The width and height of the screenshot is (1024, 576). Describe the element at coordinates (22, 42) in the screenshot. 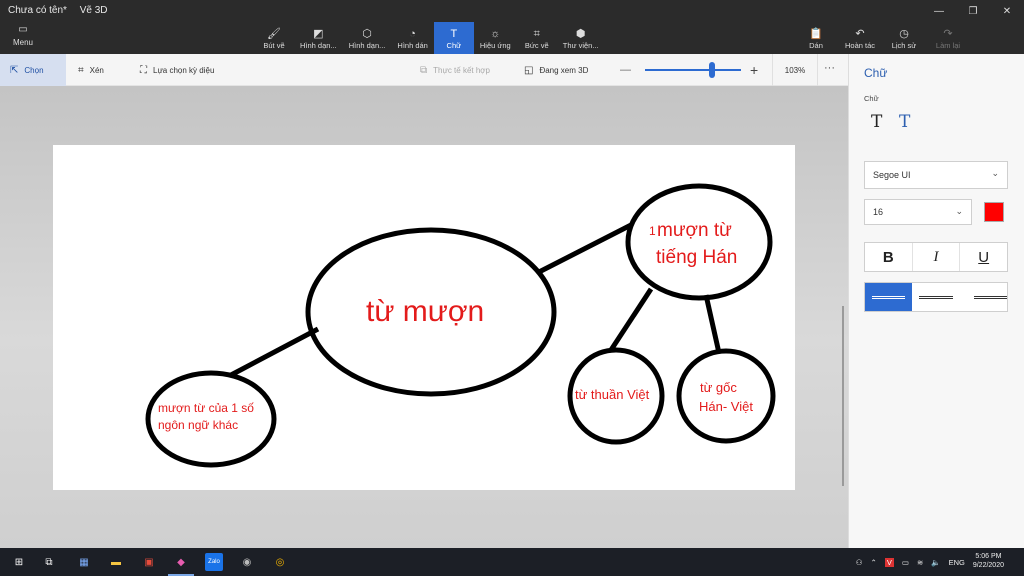

I see `menu-label: Menu` at that location.